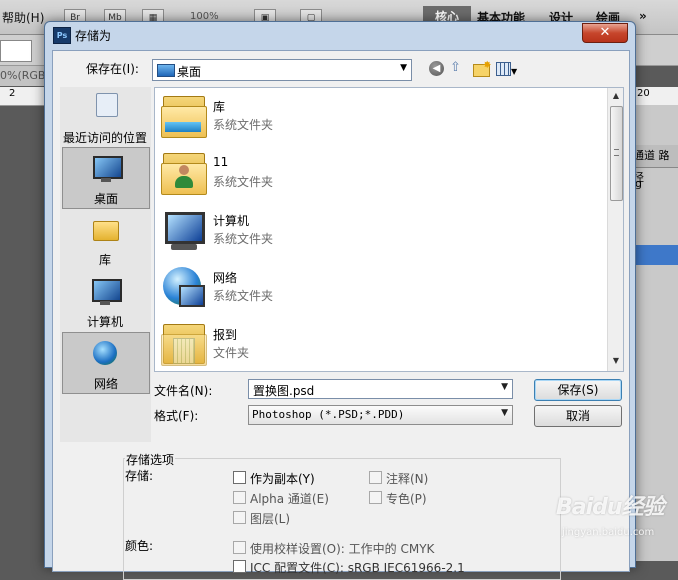 The width and height of the screenshot is (678, 580). I want to click on place-recent: 最近访问的位置, so click(105, 117).